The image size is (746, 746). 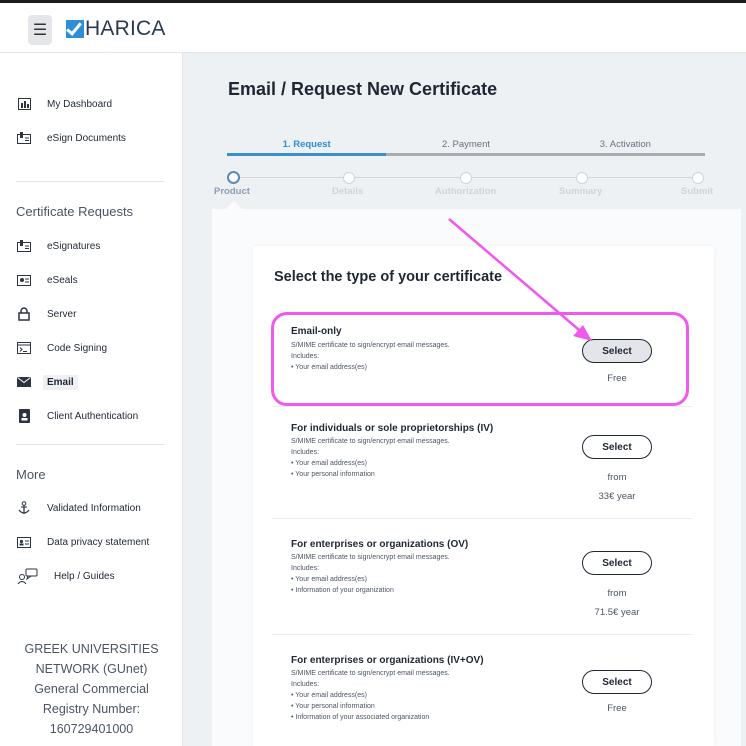 What do you see at coordinates (545, 154) in the screenshot?
I see `step-bar-remaining` at bounding box center [545, 154].